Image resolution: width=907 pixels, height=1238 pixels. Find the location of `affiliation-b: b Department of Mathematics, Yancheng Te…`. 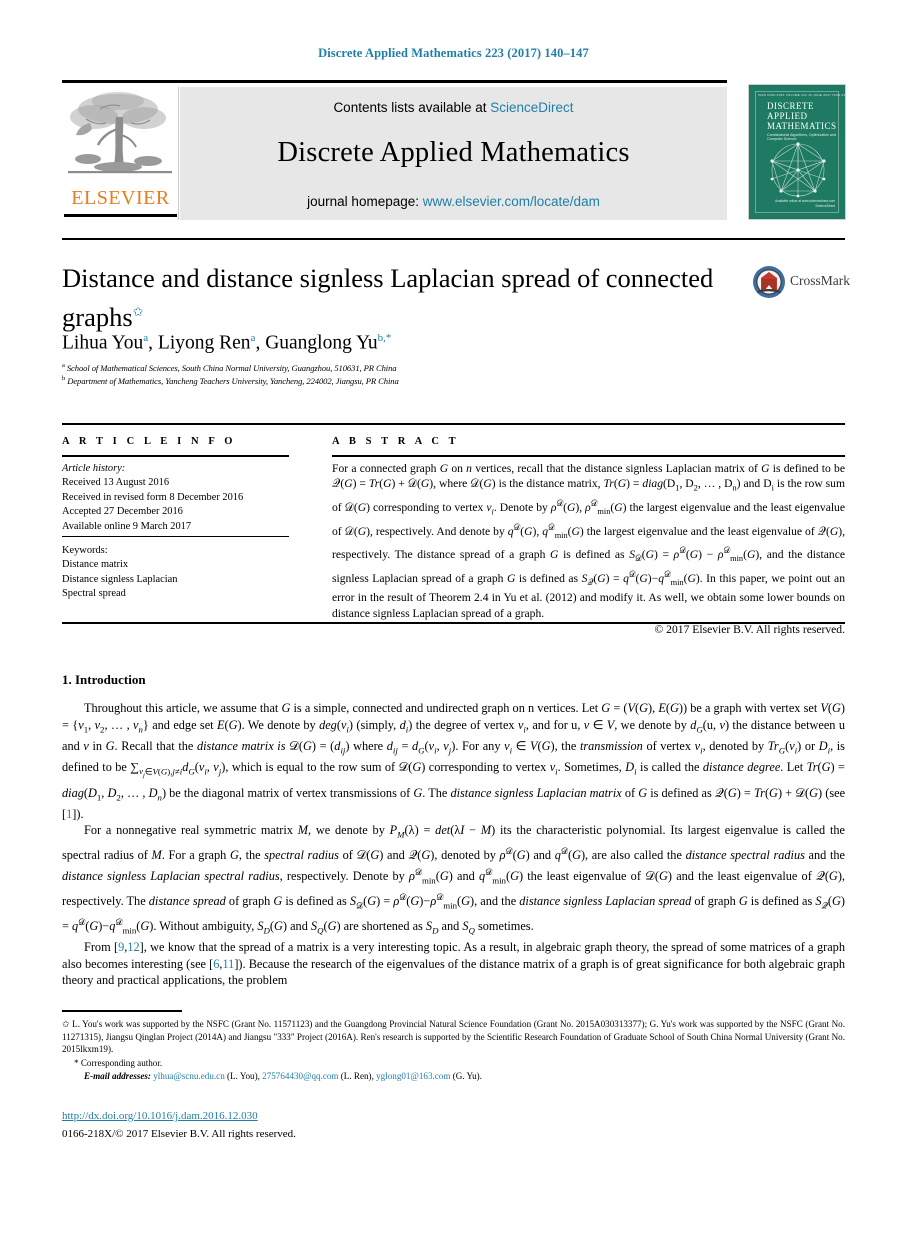

affiliation-b: b Department of Mathematics, Yancheng Te… is located at coordinates (402, 380).